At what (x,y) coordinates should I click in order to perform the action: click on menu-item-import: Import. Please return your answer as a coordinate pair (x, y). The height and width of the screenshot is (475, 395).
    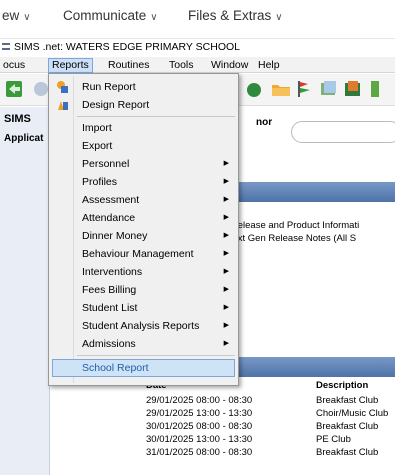
    Looking at the image, I should click on (143, 128).